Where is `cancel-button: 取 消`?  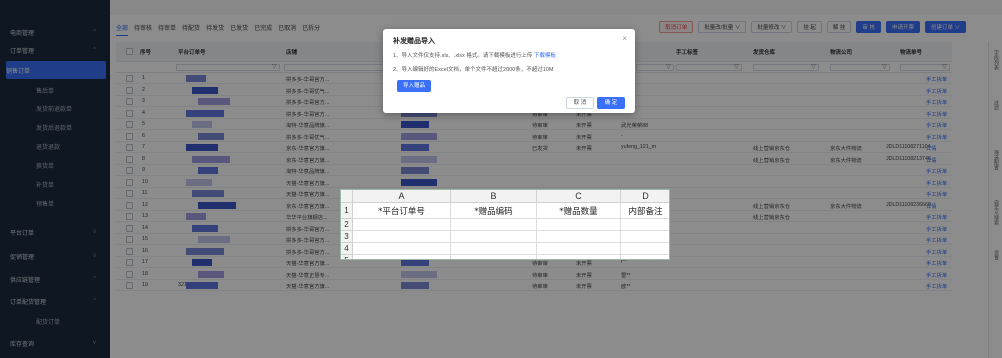
cancel-button: 取 消 is located at coordinates (580, 103).